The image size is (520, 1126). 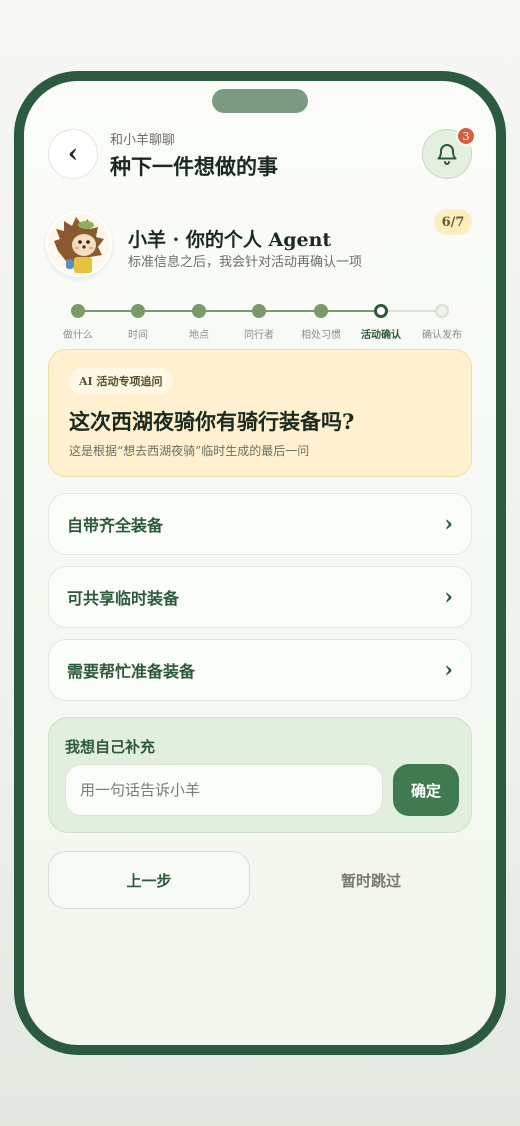 What do you see at coordinates (371, 880) in the screenshot?
I see `skip-button: 暂时跳过` at bounding box center [371, 880].